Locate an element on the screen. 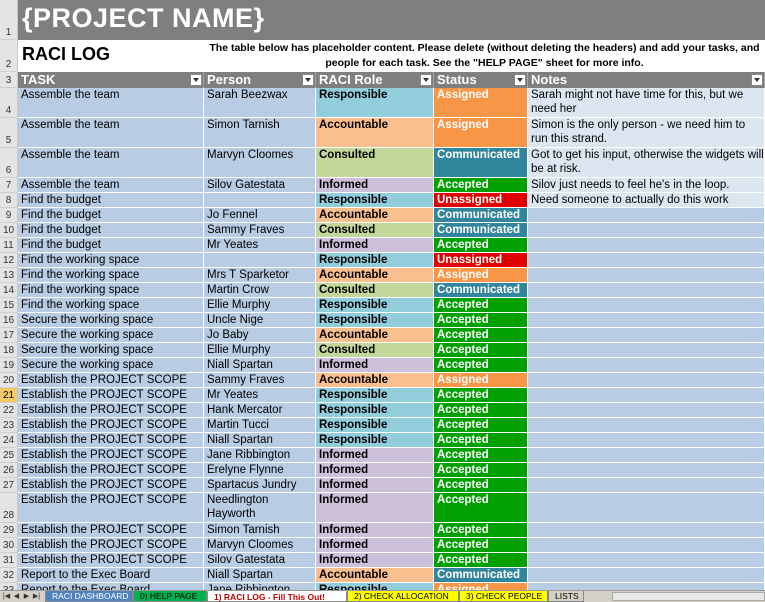  row-header: 28 is located at coordinates (9, 508).